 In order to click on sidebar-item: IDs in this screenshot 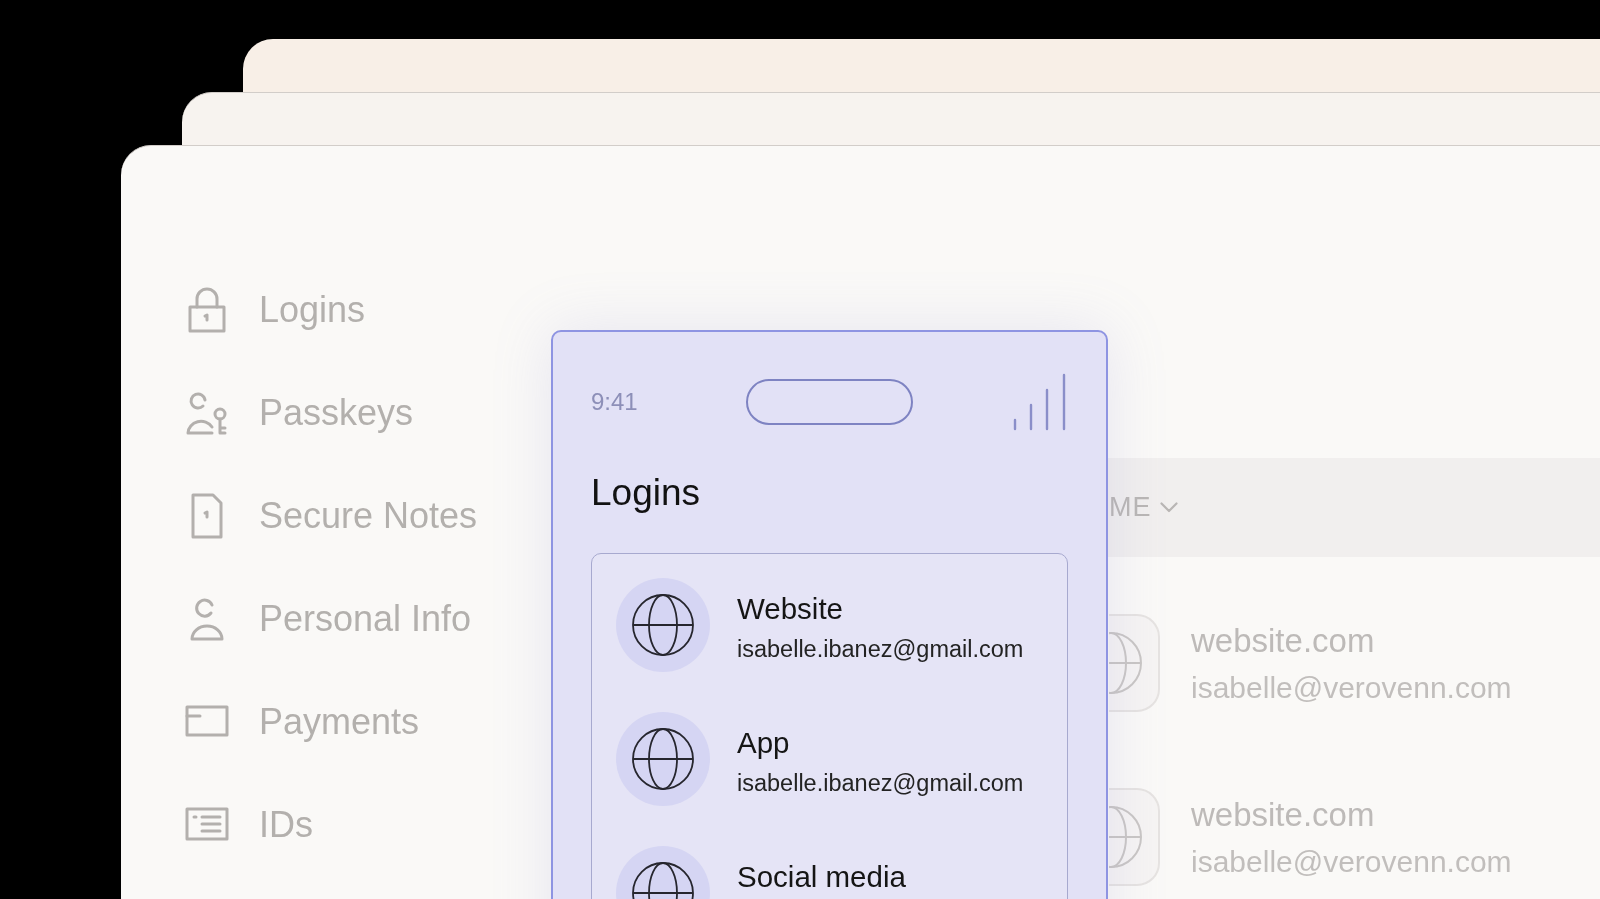, I will do `click(249, 824)`.